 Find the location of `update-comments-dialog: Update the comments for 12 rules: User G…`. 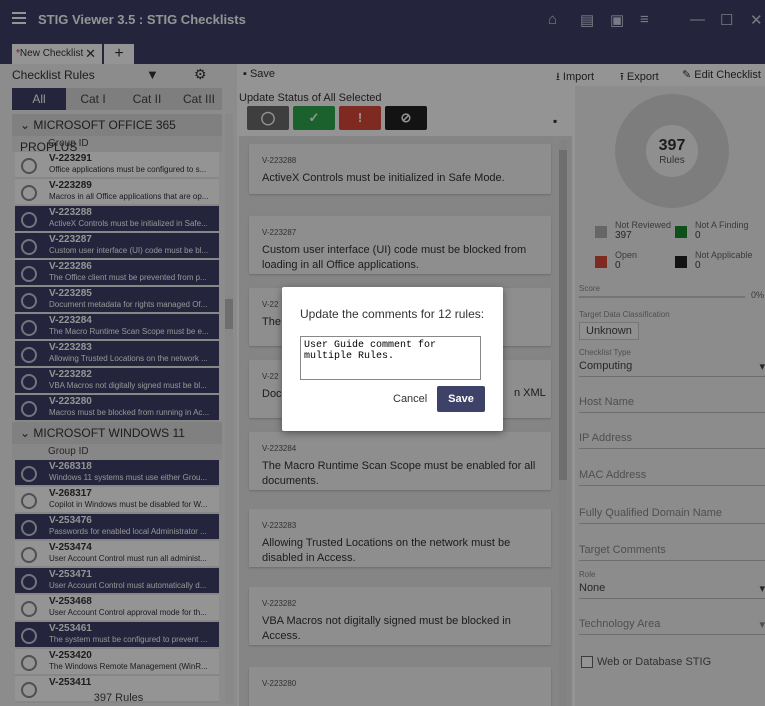

update-comments-dialog: Update the comments for 12 rules: User G… is located at coordinates (392, 359).